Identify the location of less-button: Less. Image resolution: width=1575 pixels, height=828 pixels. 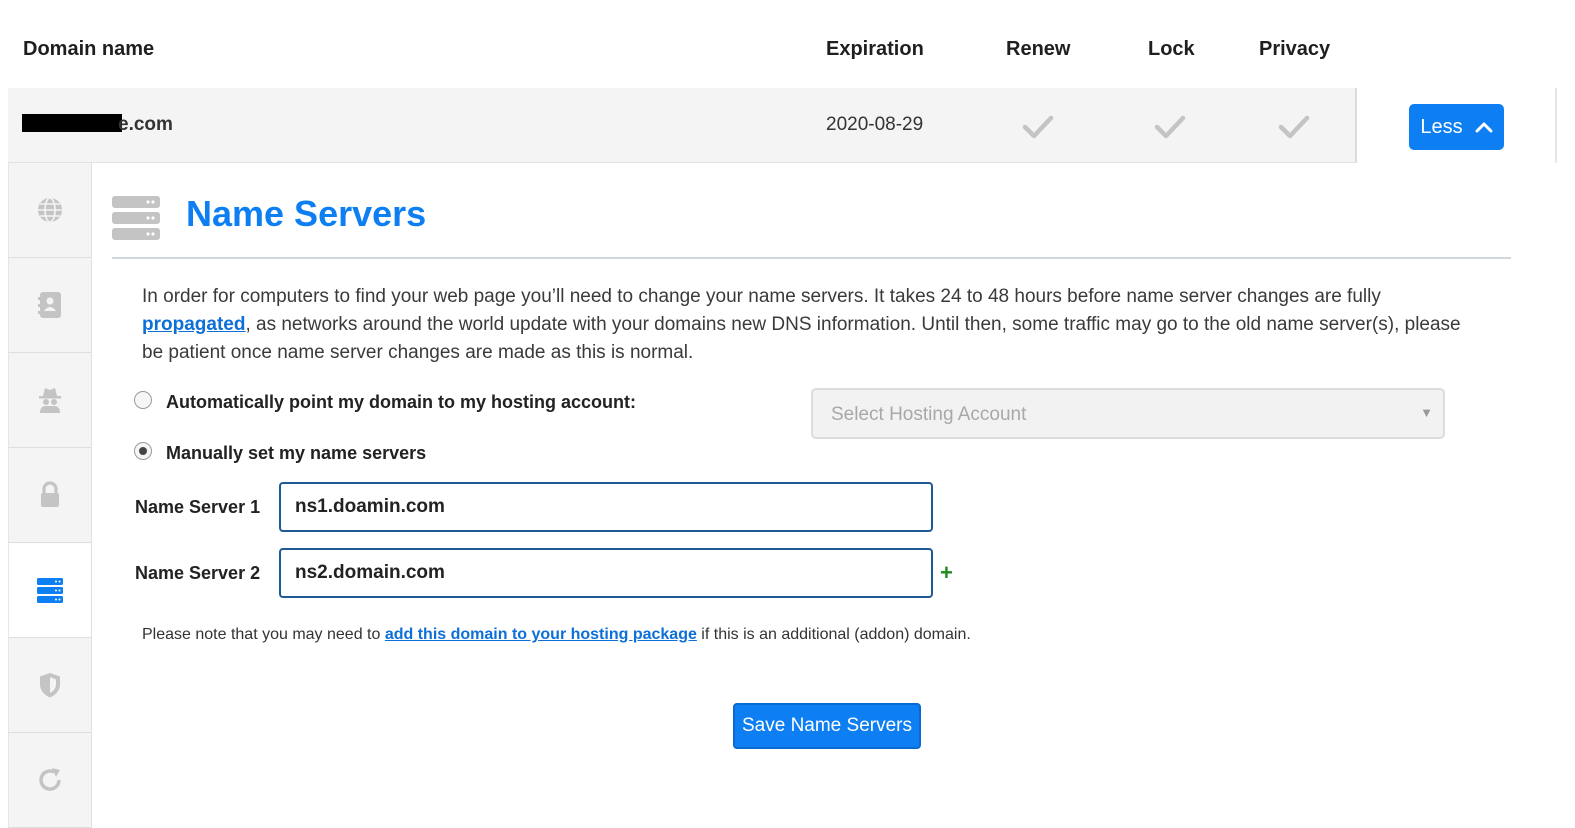
(1456, 127).